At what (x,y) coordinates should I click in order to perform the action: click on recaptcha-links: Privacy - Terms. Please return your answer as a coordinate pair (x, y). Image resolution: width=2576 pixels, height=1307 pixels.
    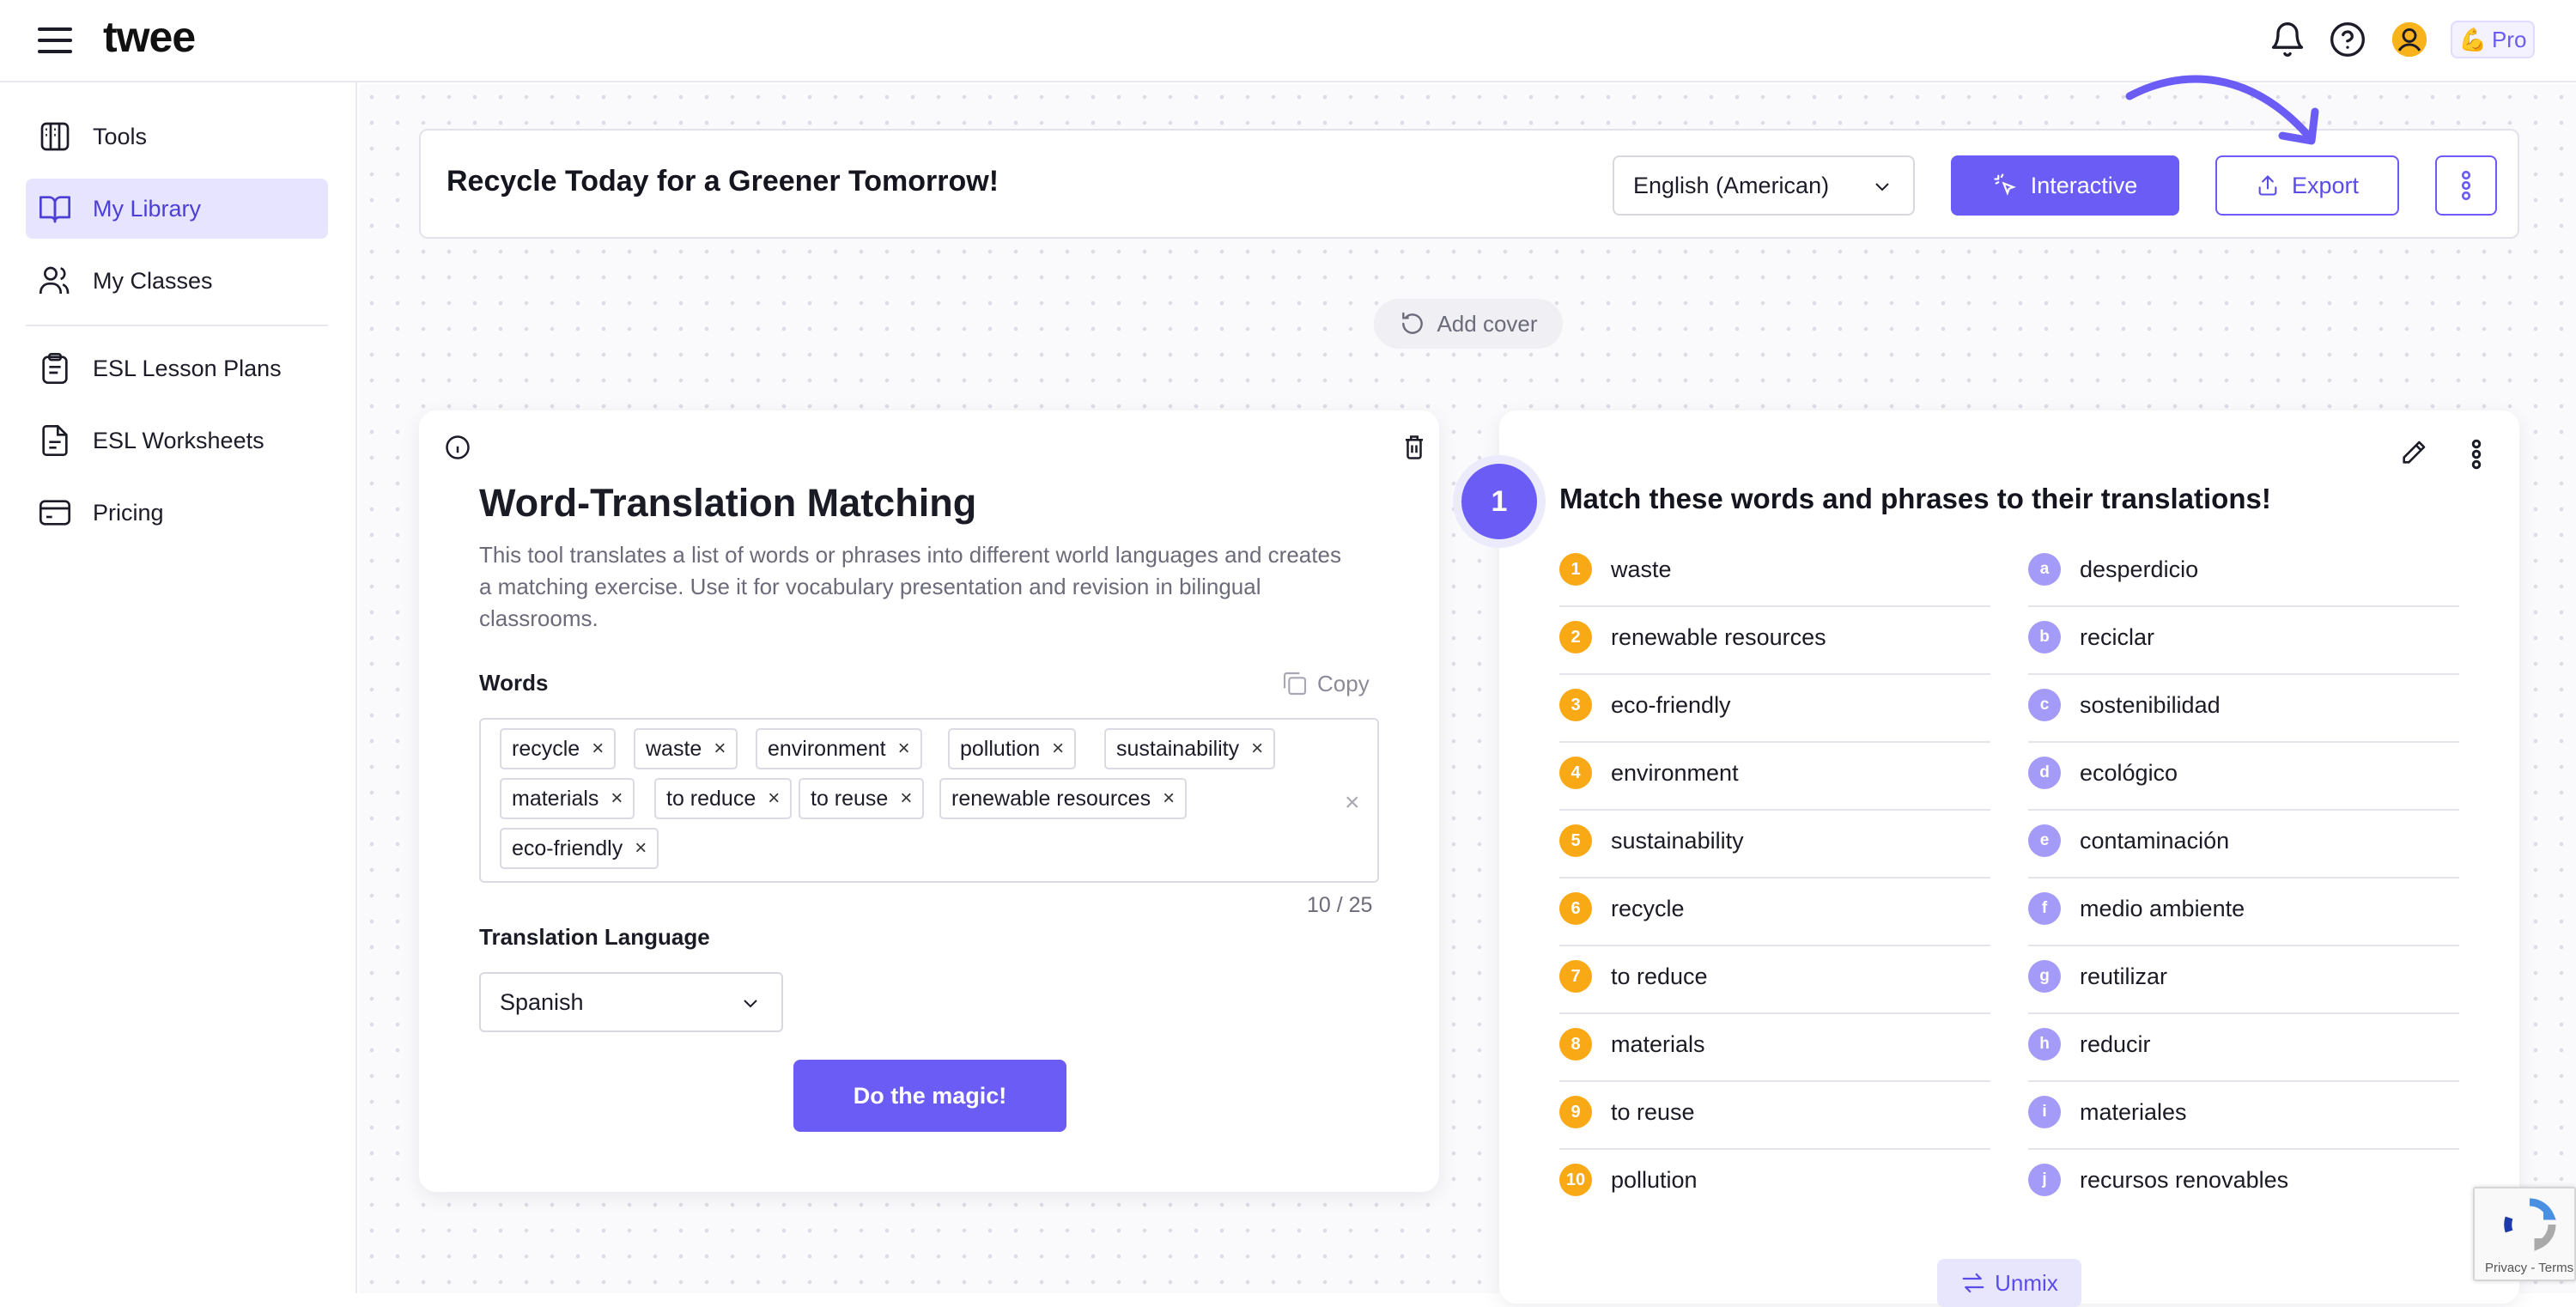
    Looking at the image, I should click on (2529, 1268).